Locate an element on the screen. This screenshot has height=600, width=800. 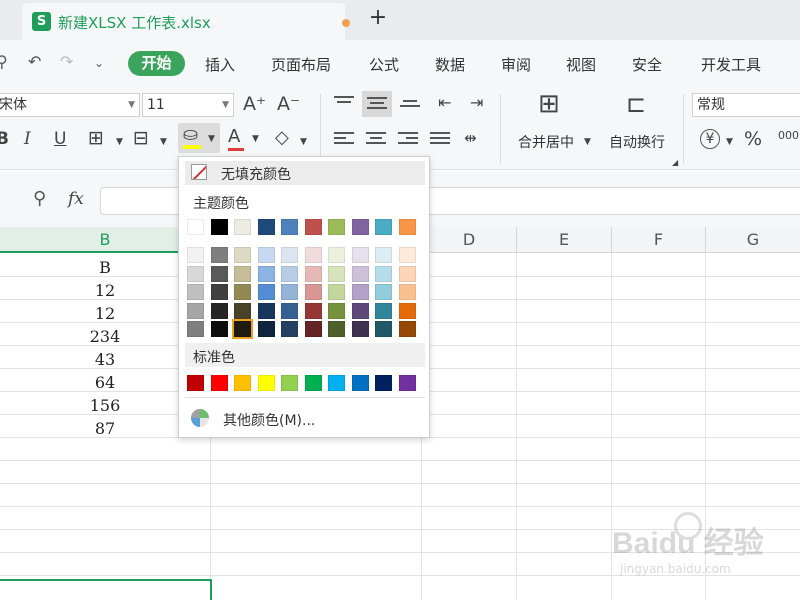
thousands-separator-button: 000 is located at coordinates (788, 136).